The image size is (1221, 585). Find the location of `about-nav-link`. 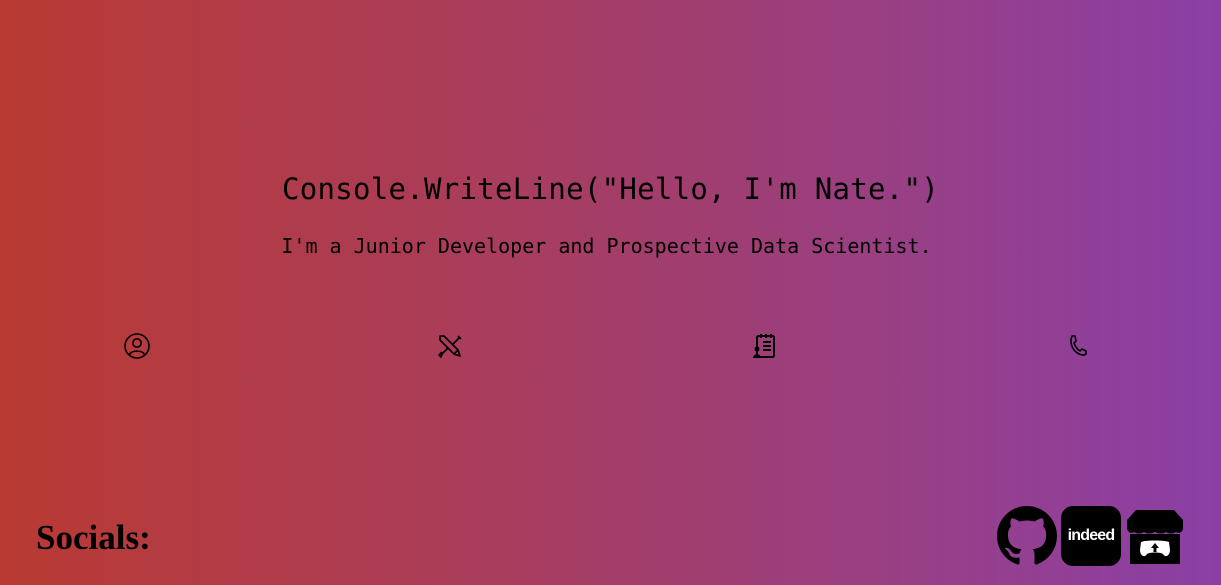

about-nav-link is located at coordinates (137, 346).